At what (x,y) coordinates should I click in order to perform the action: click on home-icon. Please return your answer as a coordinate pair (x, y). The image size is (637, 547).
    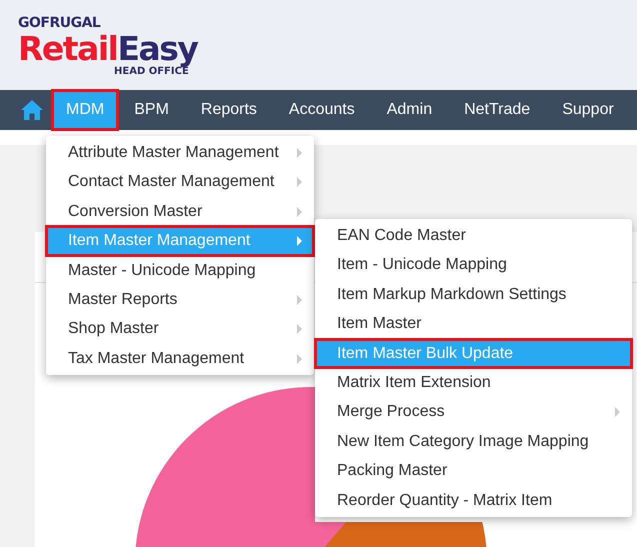
    Looking at the image, I should click on (32, 110).